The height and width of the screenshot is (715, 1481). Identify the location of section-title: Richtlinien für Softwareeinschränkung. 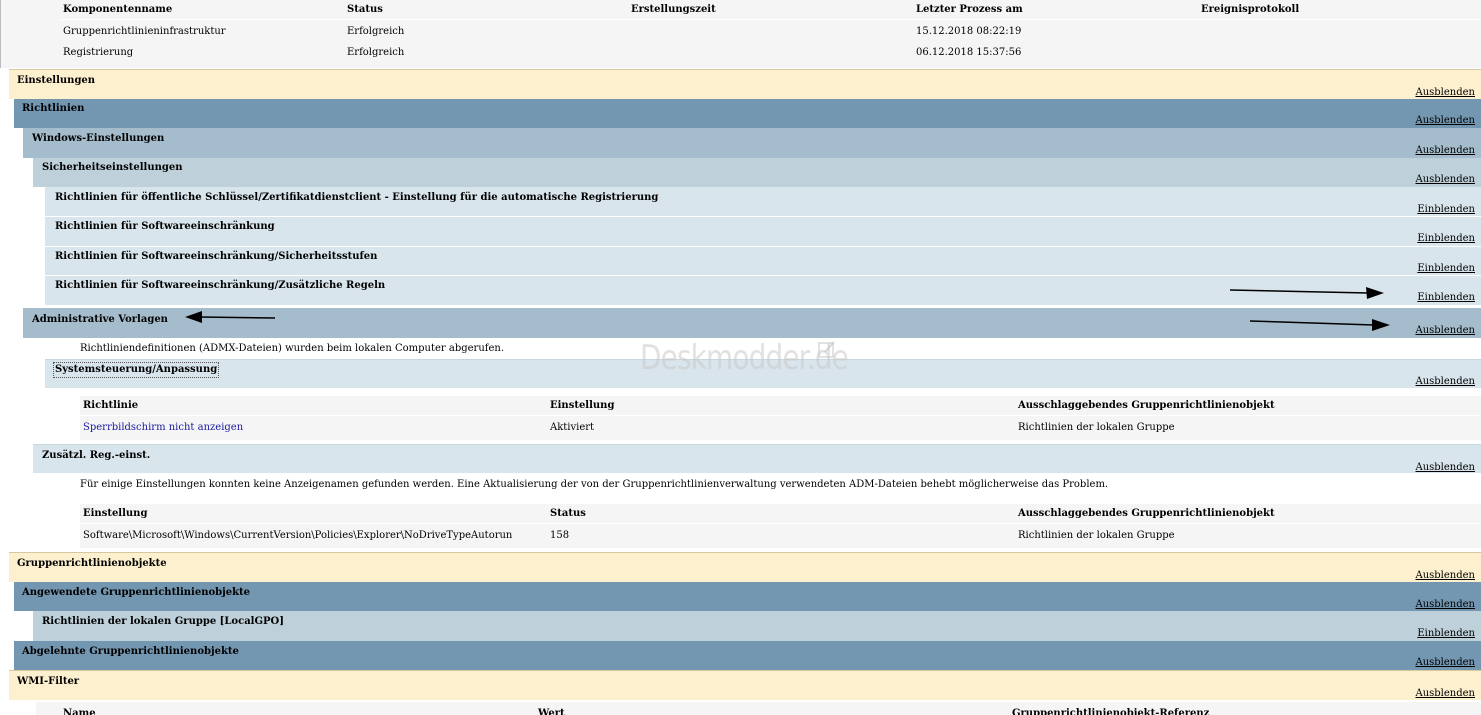
(165, 226).